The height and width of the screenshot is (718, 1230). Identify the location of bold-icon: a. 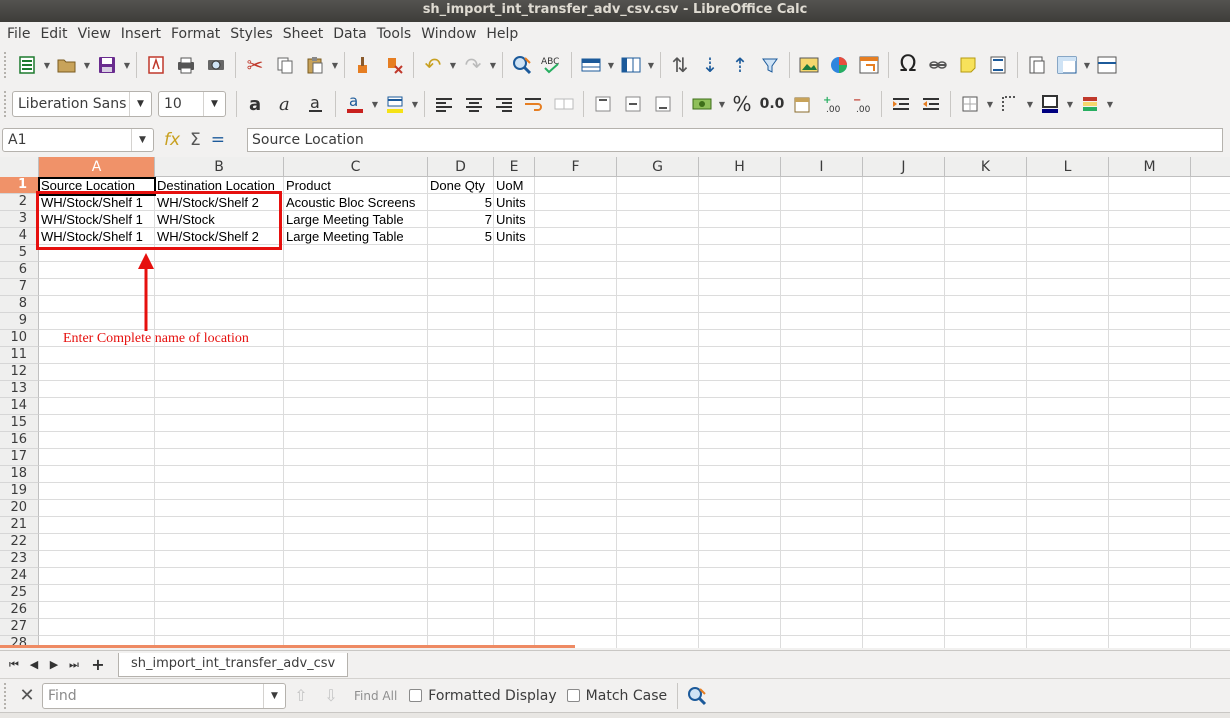
(256, 104).